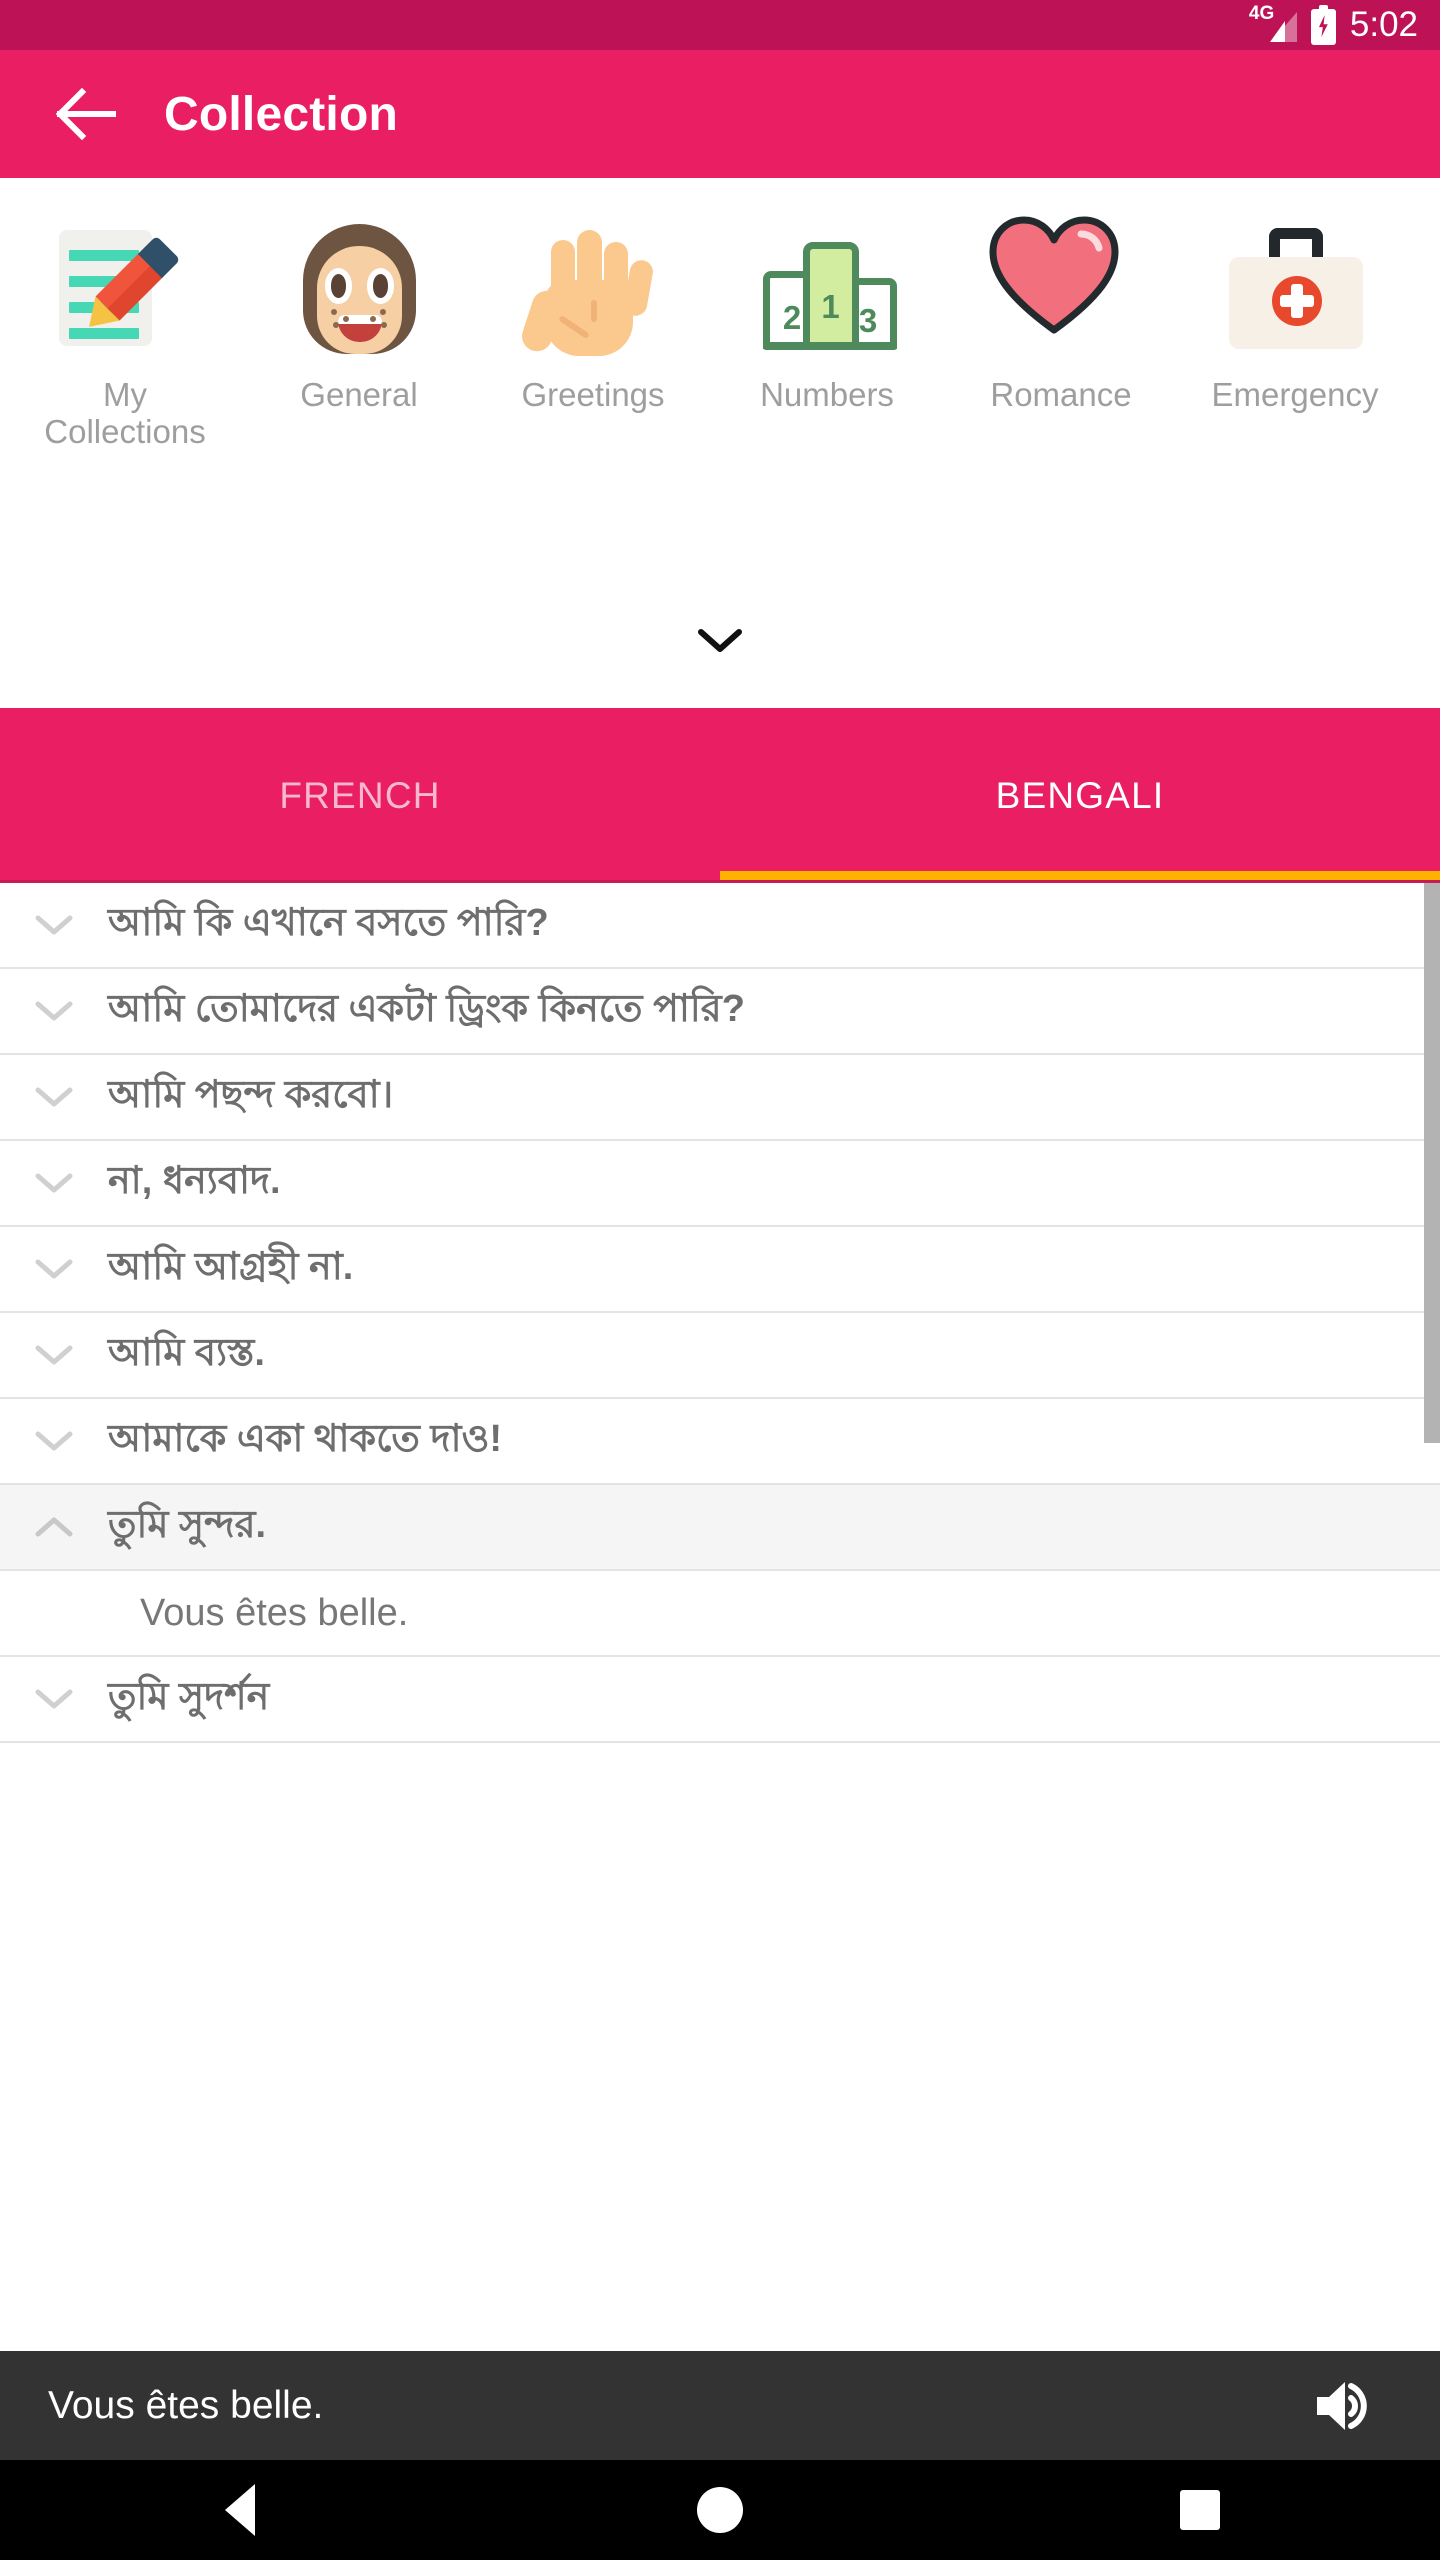  Describe the element at coordinates (274, 1612) in the screenshot. I see `translation-text: Vous êtes belle.` at that location.